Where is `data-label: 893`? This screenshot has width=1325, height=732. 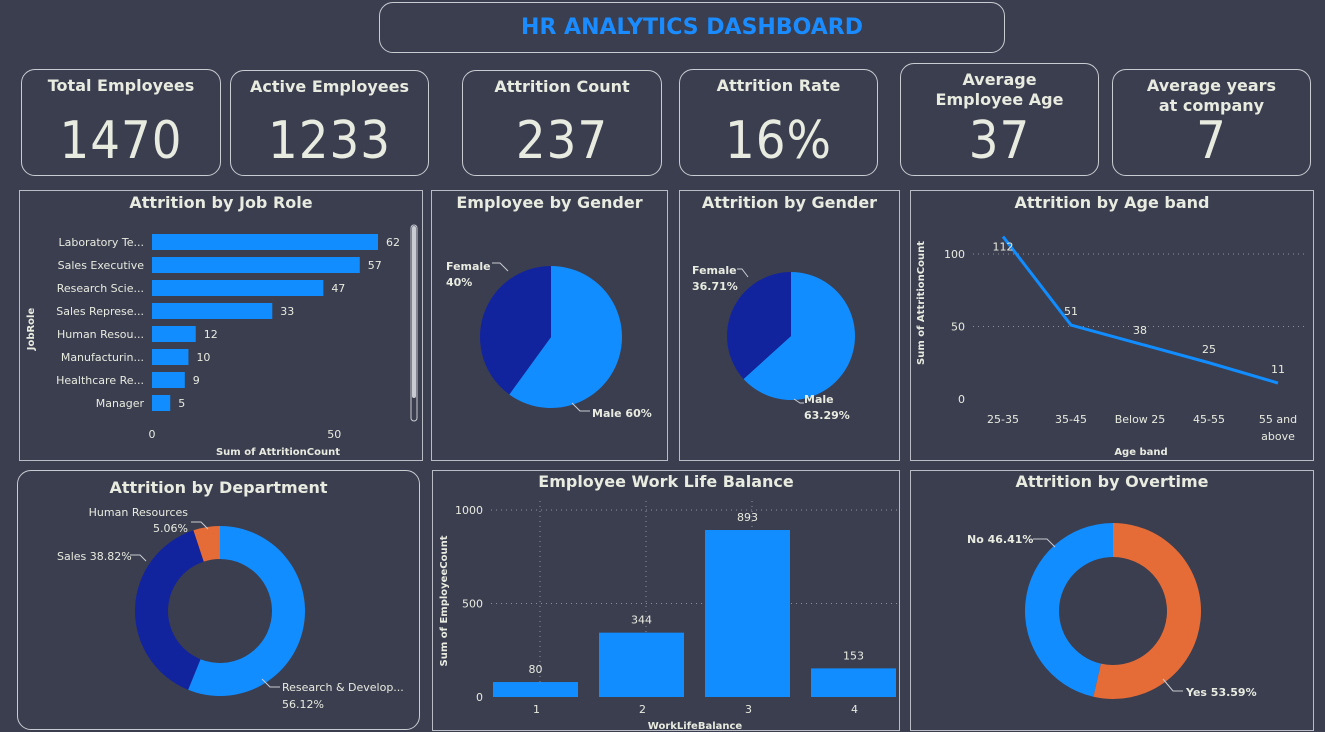 data-label: 893 is located at coordinates (747, 517).